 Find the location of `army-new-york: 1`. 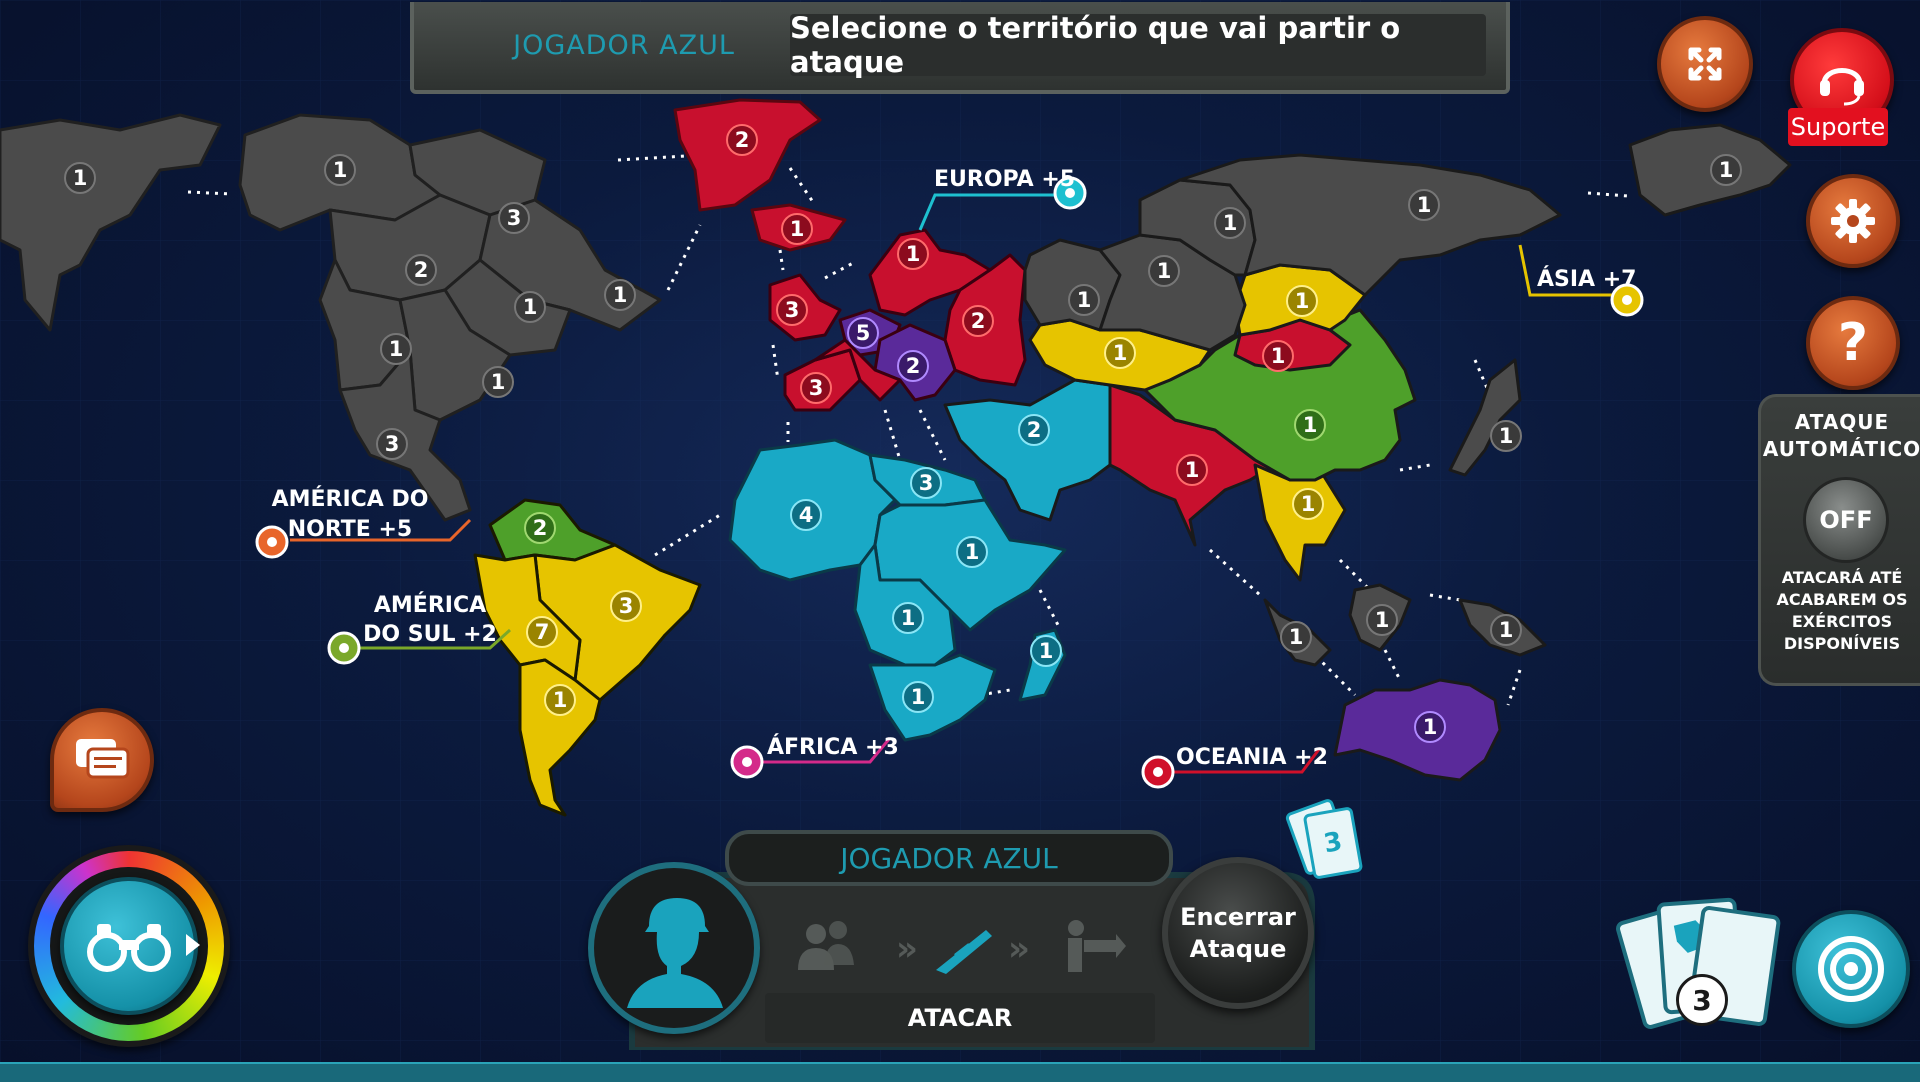

army-new-york: 1 is located at coordinates (498, 382).